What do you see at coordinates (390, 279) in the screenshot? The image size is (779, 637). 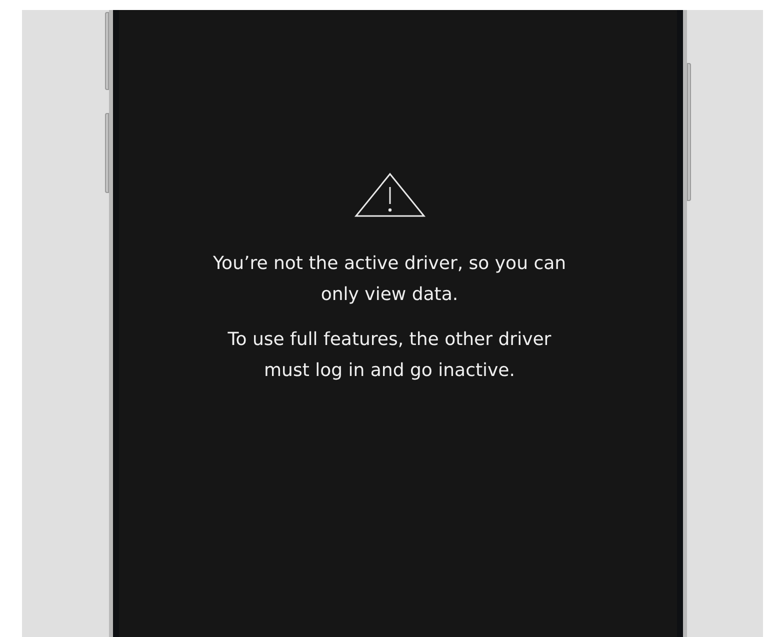 I see `notice-text: You’re not the active driver, so you can only view data.` at bounding box center [390, 279].